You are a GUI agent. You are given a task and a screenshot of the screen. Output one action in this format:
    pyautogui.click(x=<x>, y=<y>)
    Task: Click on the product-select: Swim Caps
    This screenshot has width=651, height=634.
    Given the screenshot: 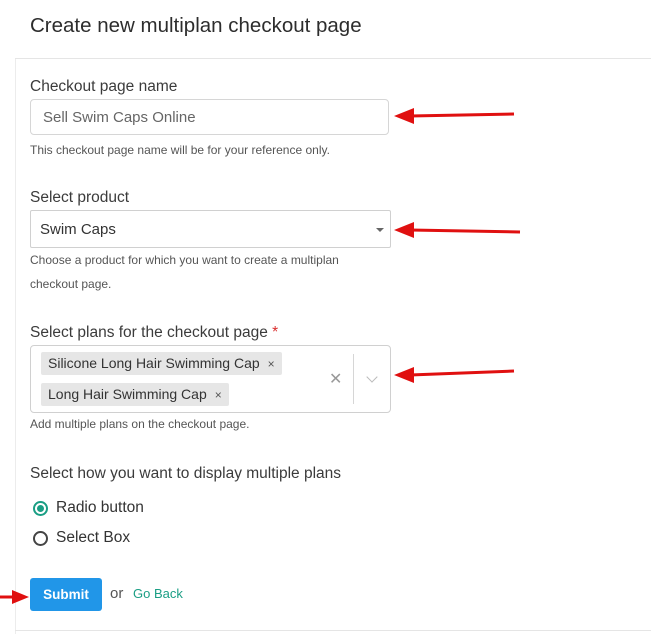 What is the action you would take?
    pyautogui.click(x=210, y=229)
    